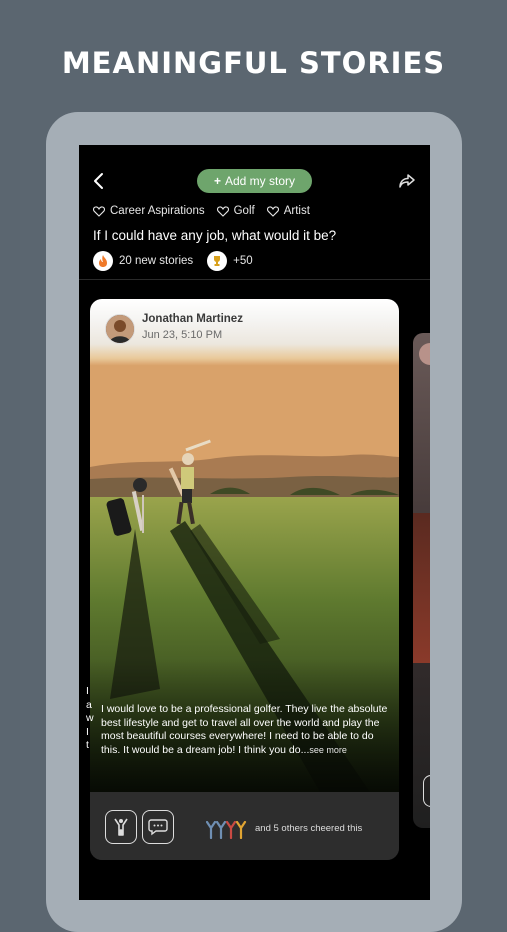 The width and height of the screenshot is (507, 932). I want to click on trophy-count: +50, so click(243, 261).